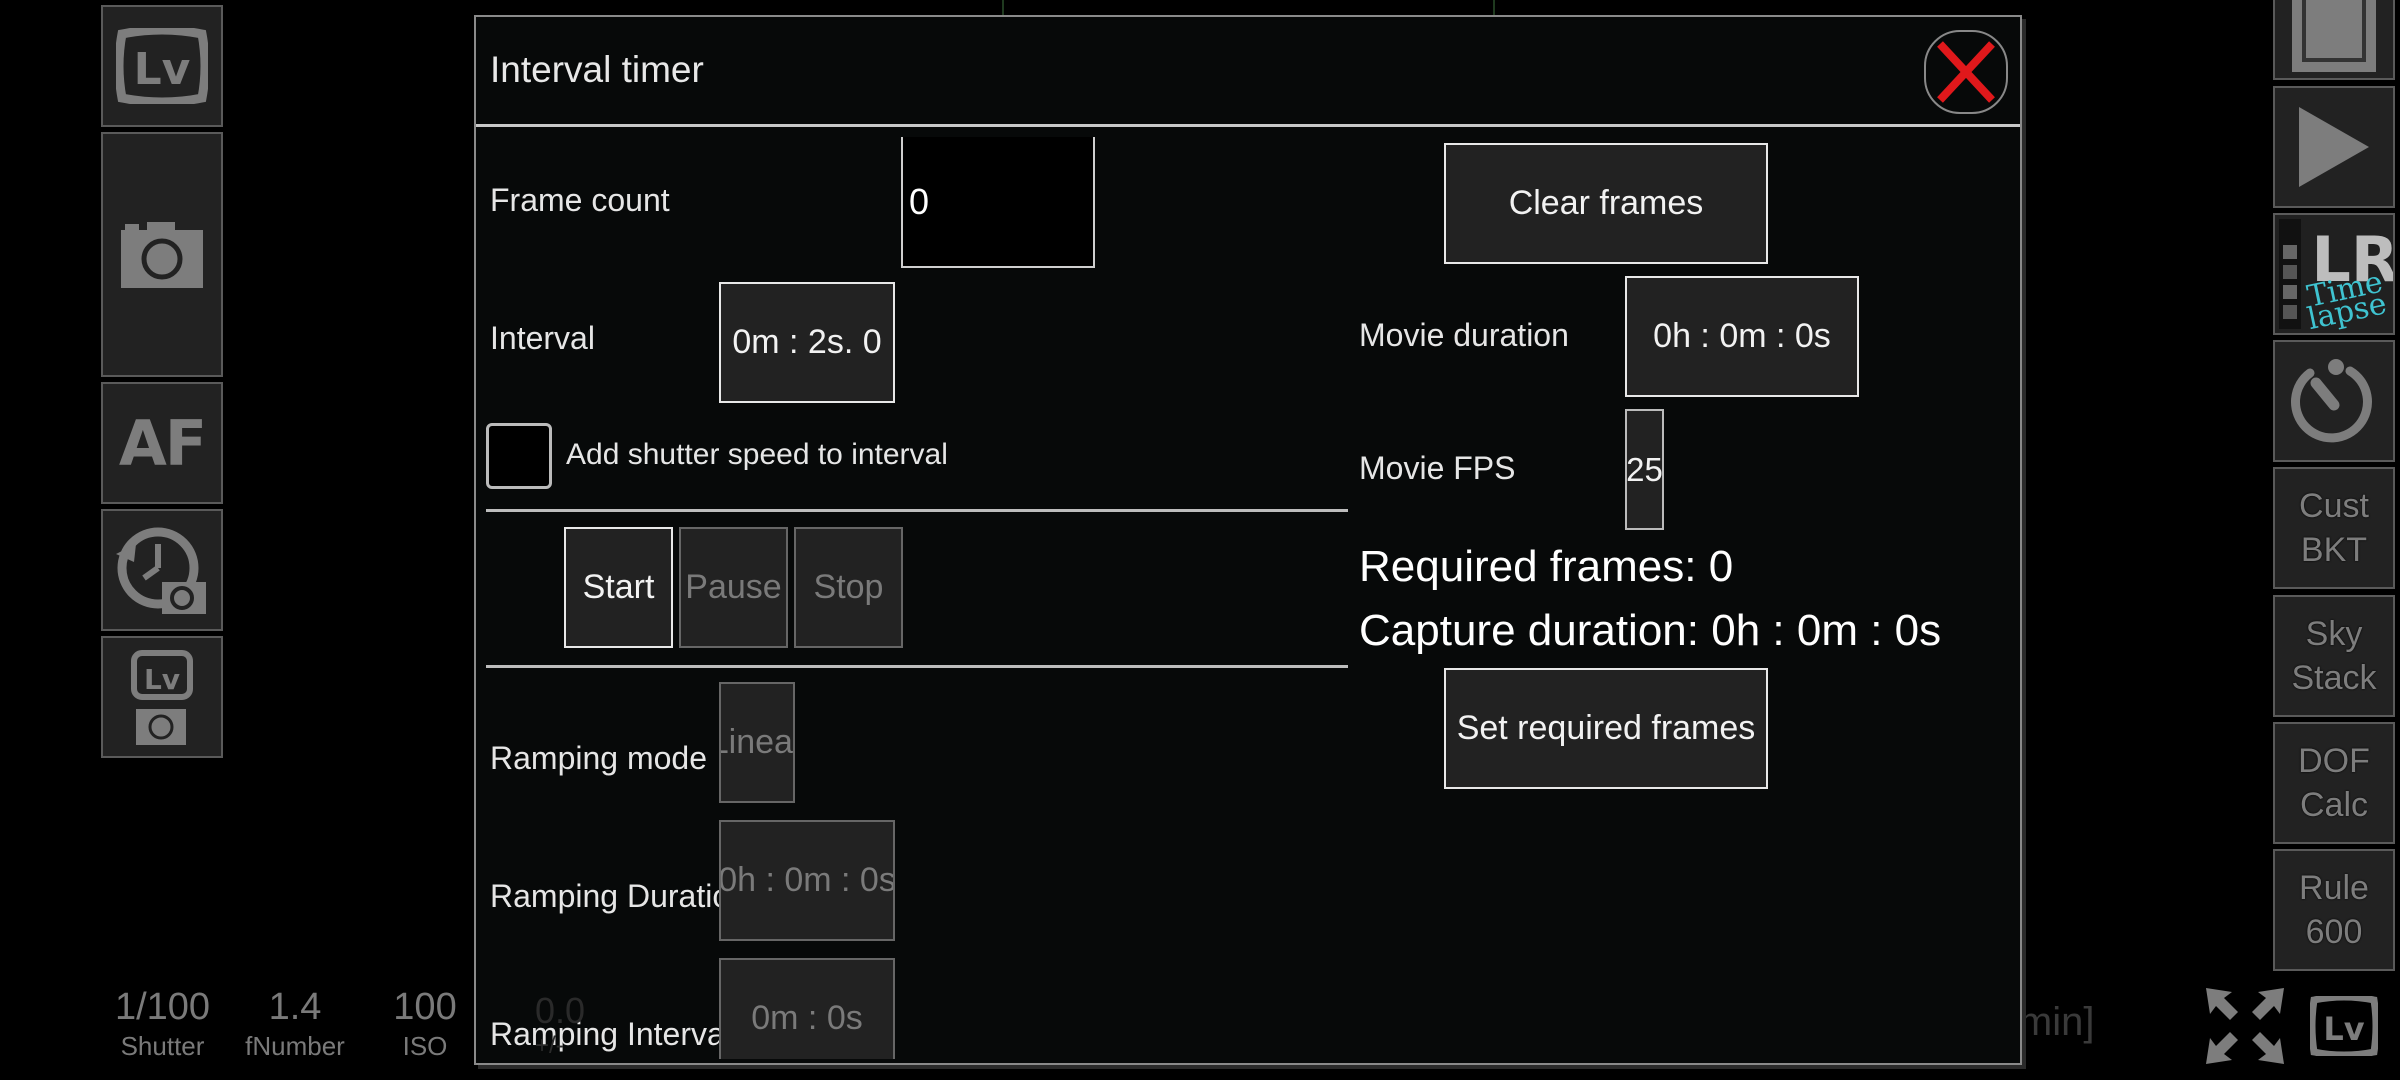  I want to click on required-frames-text: Required frames: 0, so click(1546, 567).